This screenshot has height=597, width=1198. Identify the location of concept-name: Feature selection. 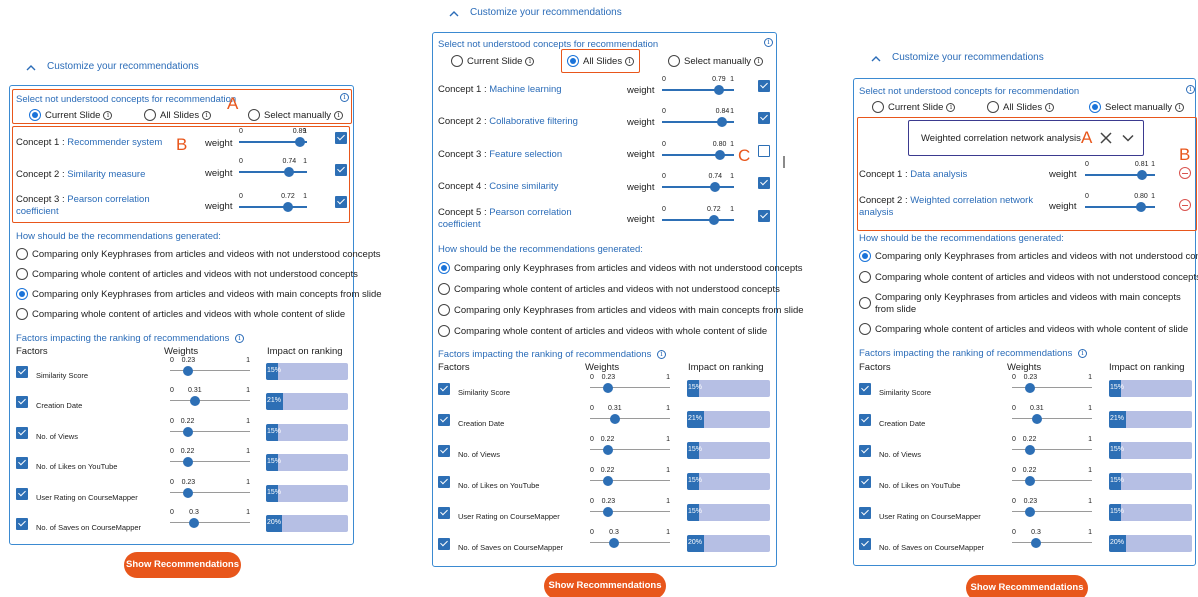
(525, 154).